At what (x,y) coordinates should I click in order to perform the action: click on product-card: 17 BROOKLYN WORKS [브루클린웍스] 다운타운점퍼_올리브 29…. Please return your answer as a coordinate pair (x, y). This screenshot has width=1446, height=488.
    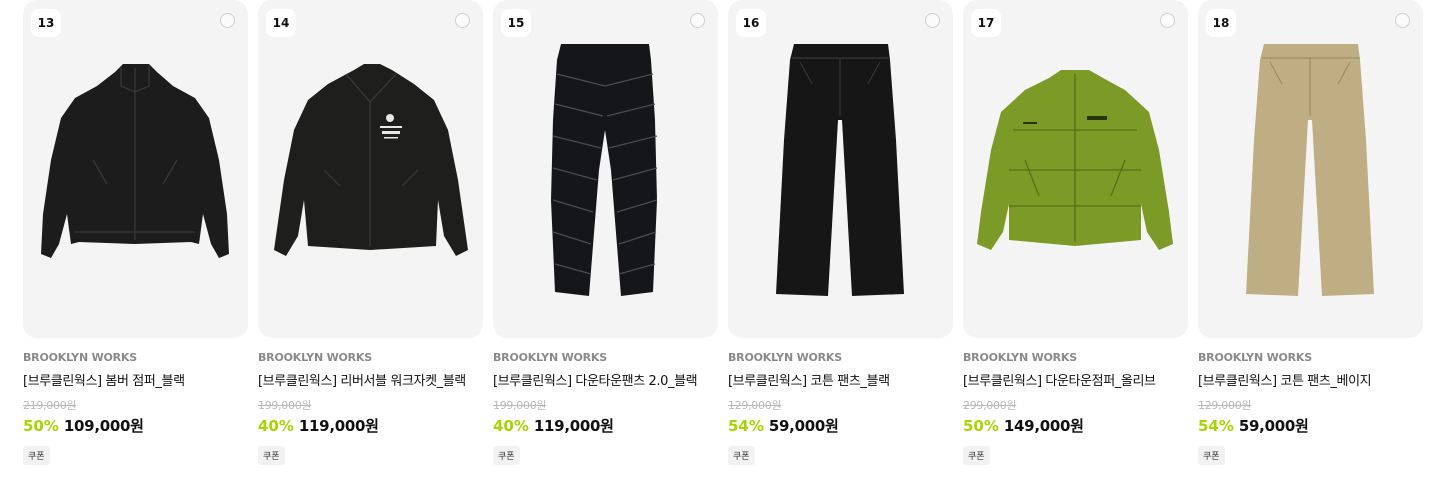
    Looking at the image, I should click on (1075, 232).